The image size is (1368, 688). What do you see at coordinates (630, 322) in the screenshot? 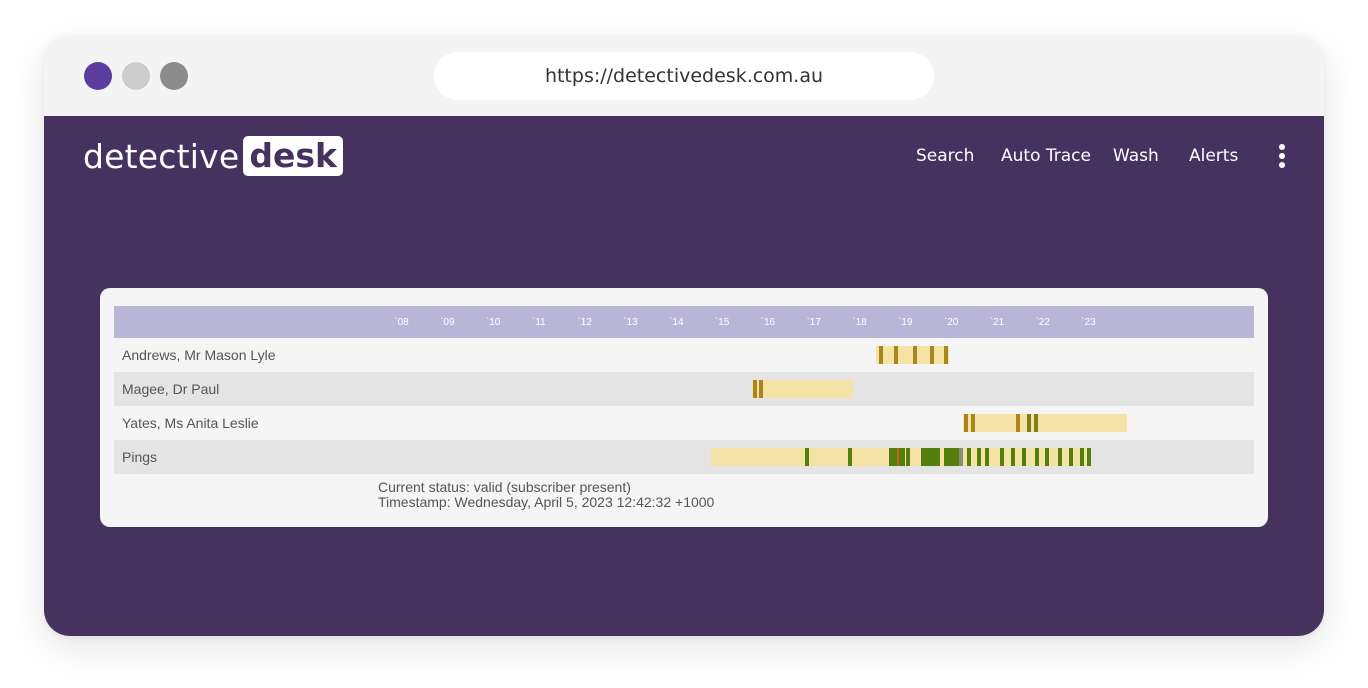
I see `year-tick-label: `13` at bounding box center [630, 322].